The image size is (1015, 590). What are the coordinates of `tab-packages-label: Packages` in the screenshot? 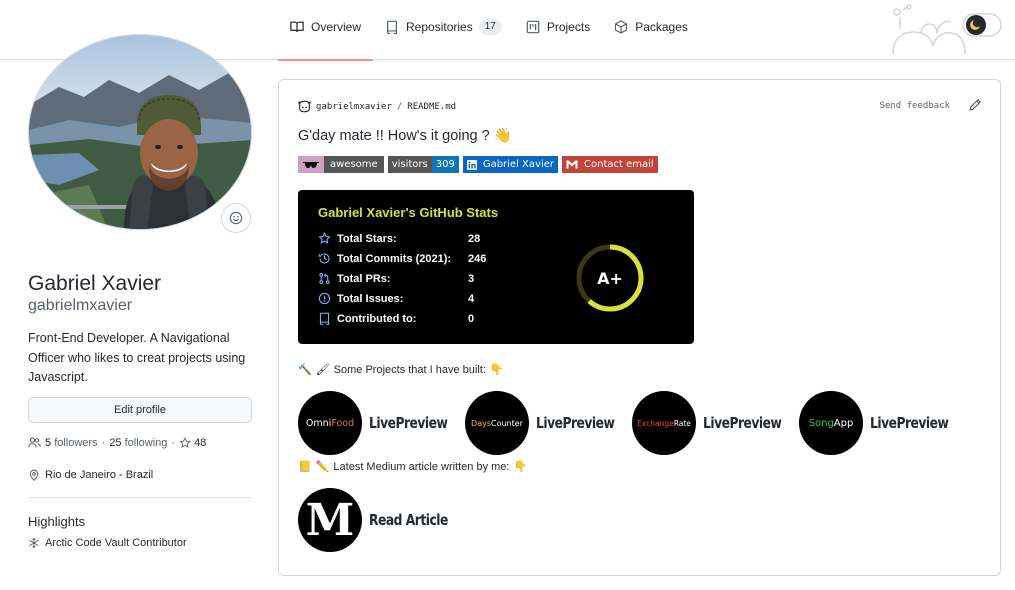 It's located at (661, 27).